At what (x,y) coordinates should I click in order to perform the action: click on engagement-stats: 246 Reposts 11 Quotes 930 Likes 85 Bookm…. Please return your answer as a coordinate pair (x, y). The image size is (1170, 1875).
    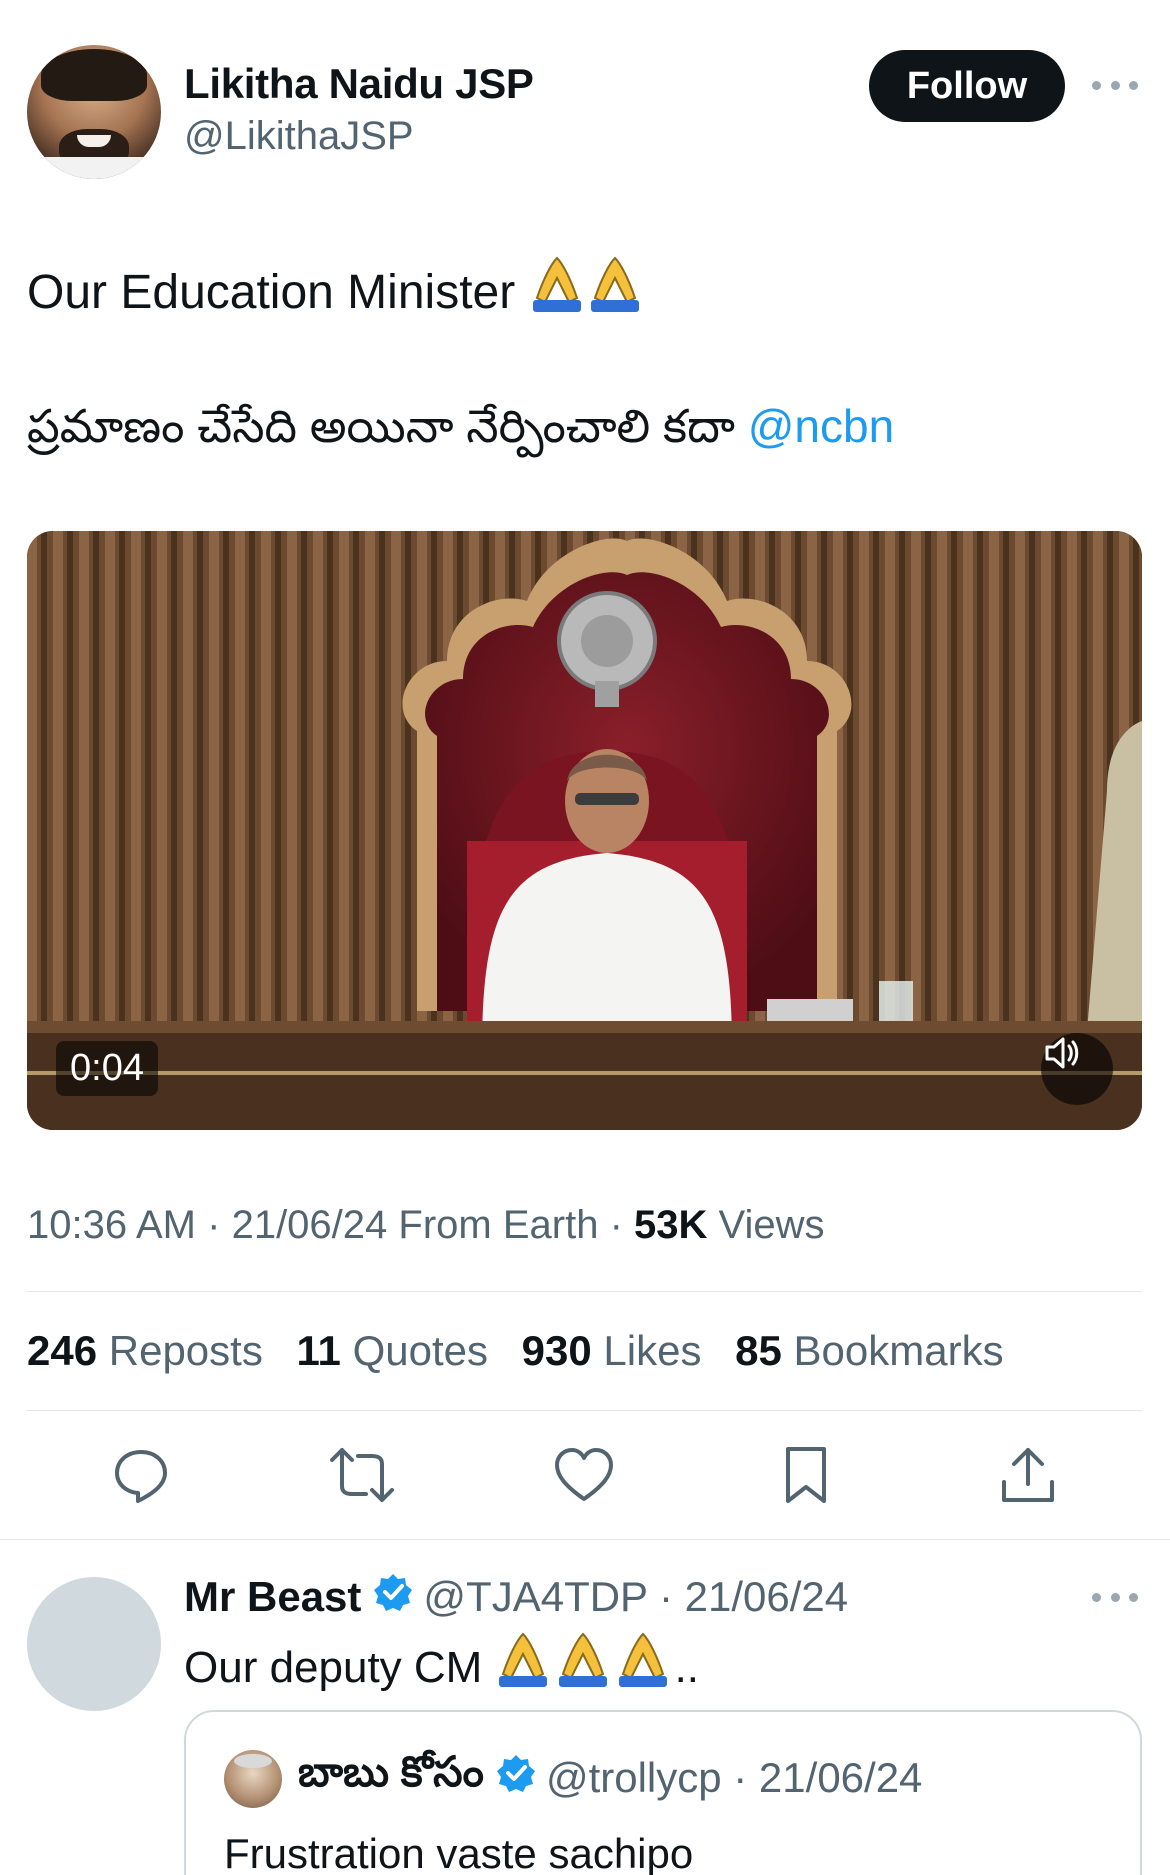
    Looking at the image, I should click on (526, 1351).